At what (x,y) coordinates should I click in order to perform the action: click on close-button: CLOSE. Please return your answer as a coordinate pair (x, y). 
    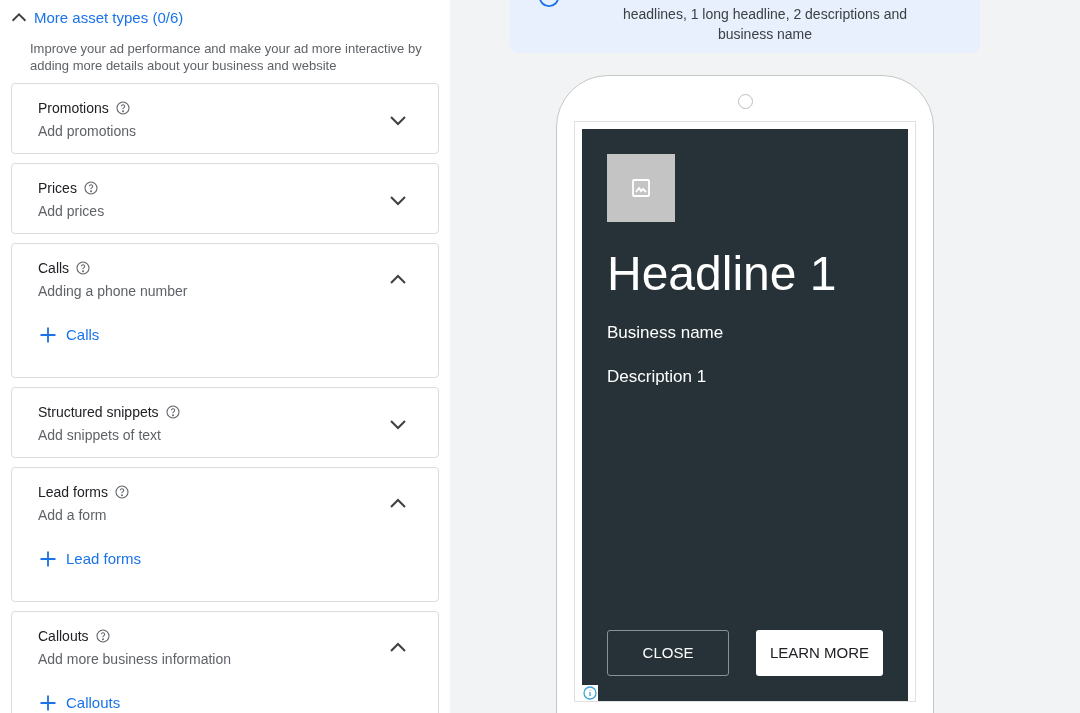
    Looking at the image, I should click on (668, 653).